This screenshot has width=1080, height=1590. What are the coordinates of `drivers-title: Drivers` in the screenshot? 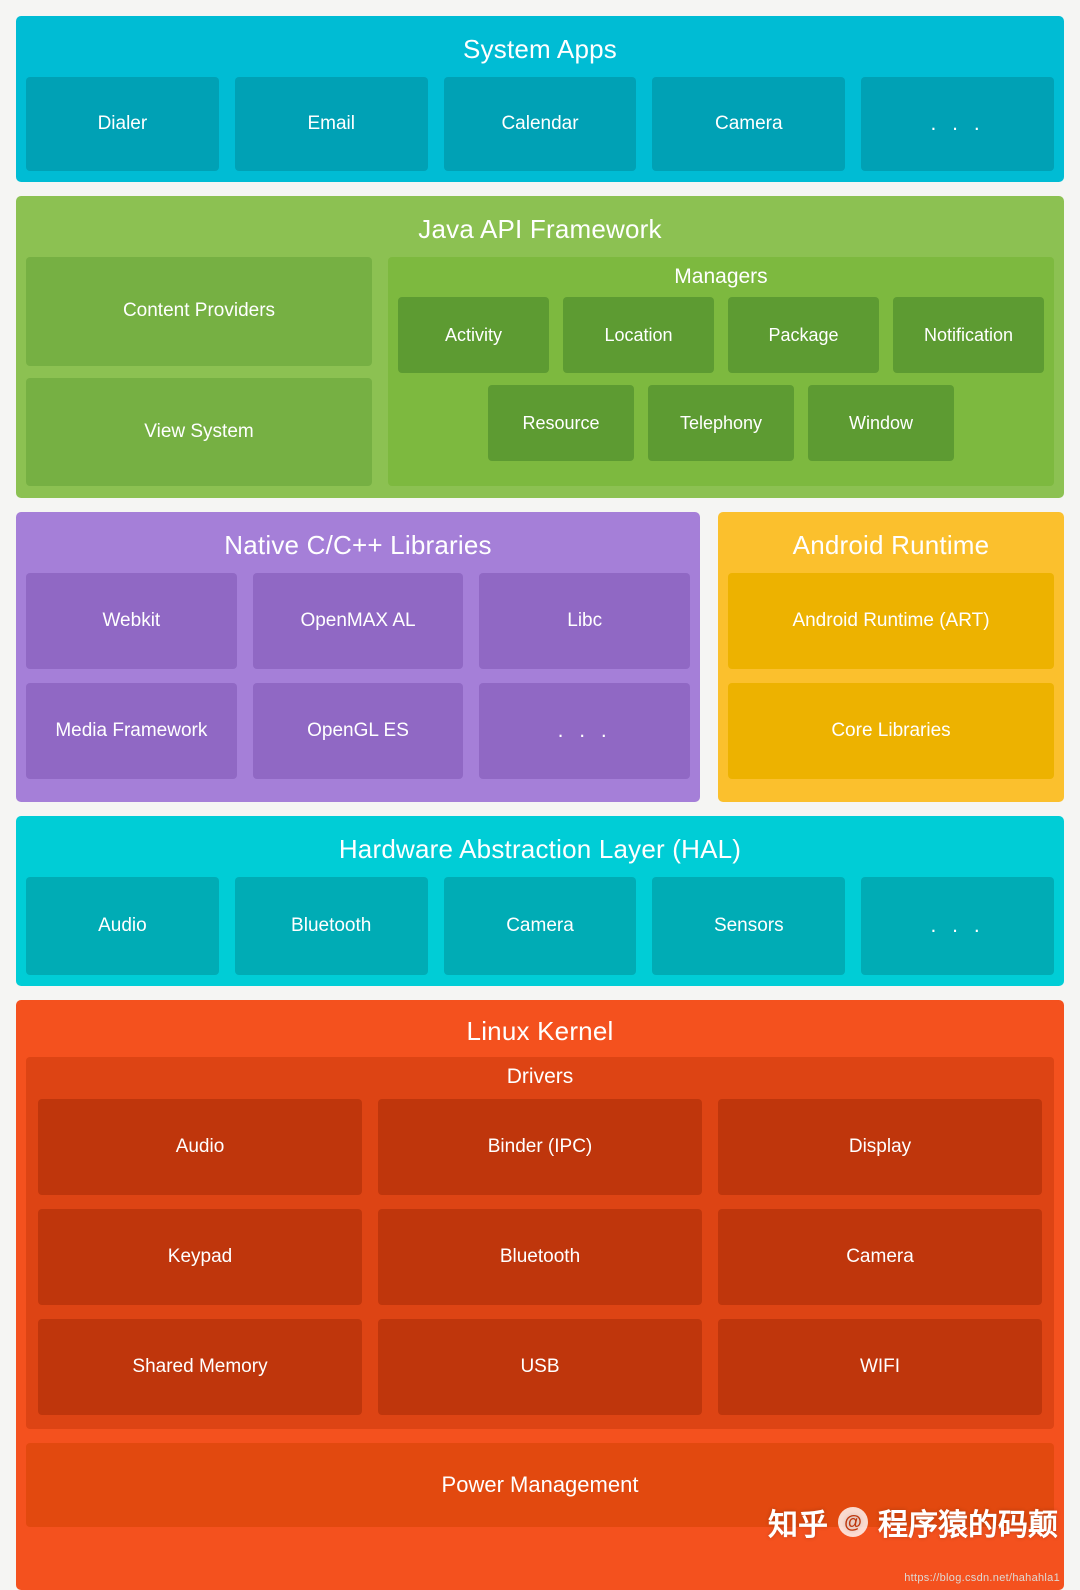 It's located at (540, 1076).